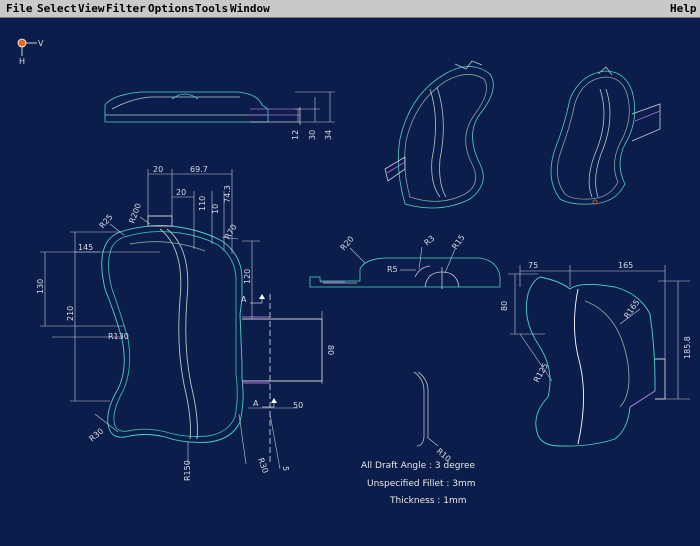 Image resolution: width=700 pixels, height=546 pixels. I want to click on dim-145: 145, so click(85, 247).